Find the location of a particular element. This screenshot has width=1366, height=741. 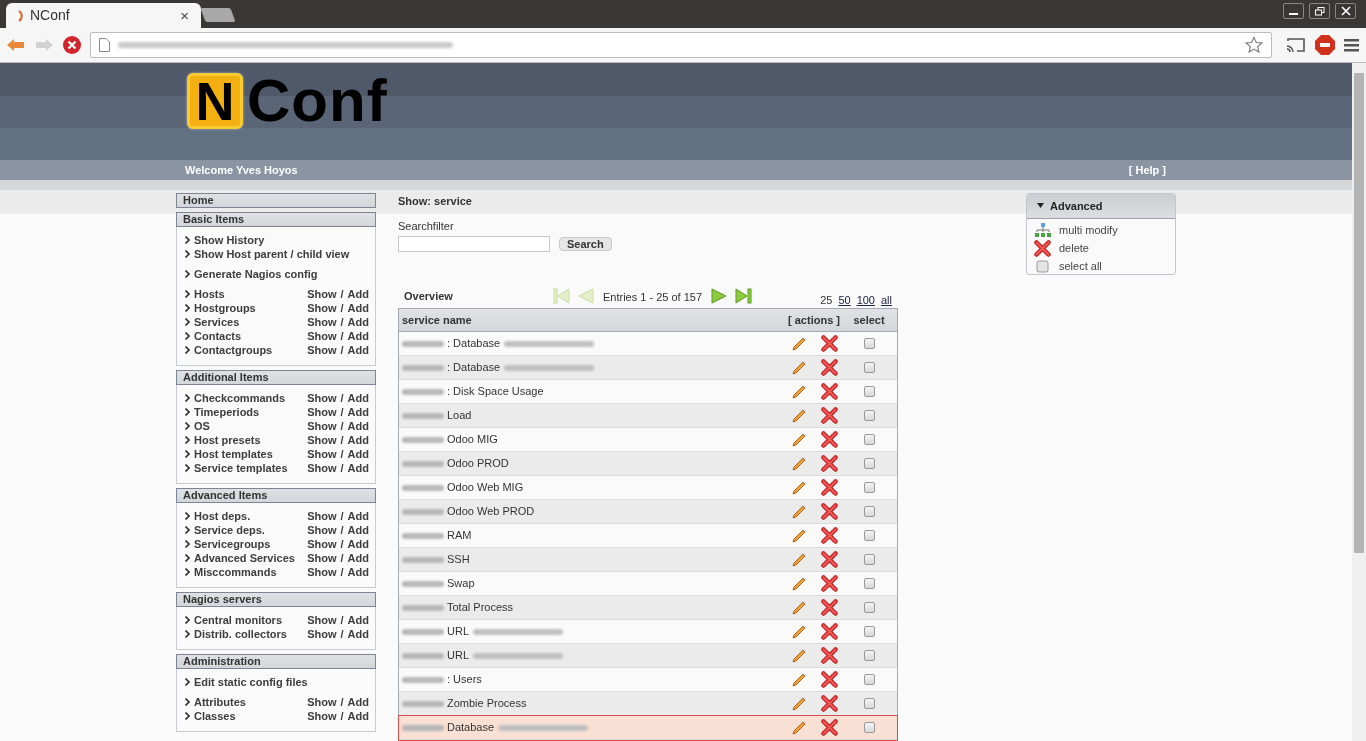

page-size-link: 50 is located at coordinates (844, 299).